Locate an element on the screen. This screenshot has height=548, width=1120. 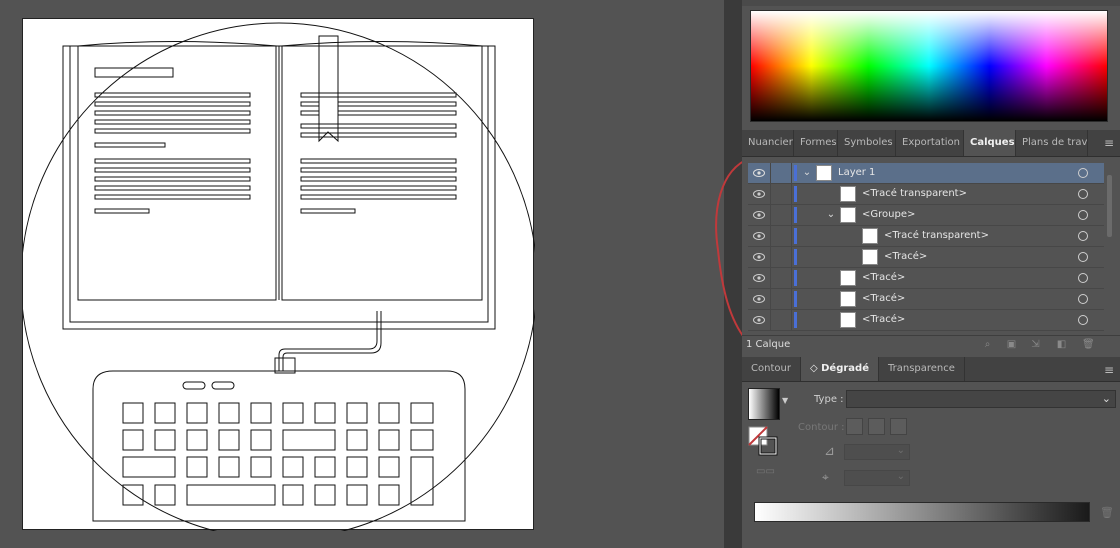
tab-degrade-label: Dégradé is located at coordinates (845, 368).